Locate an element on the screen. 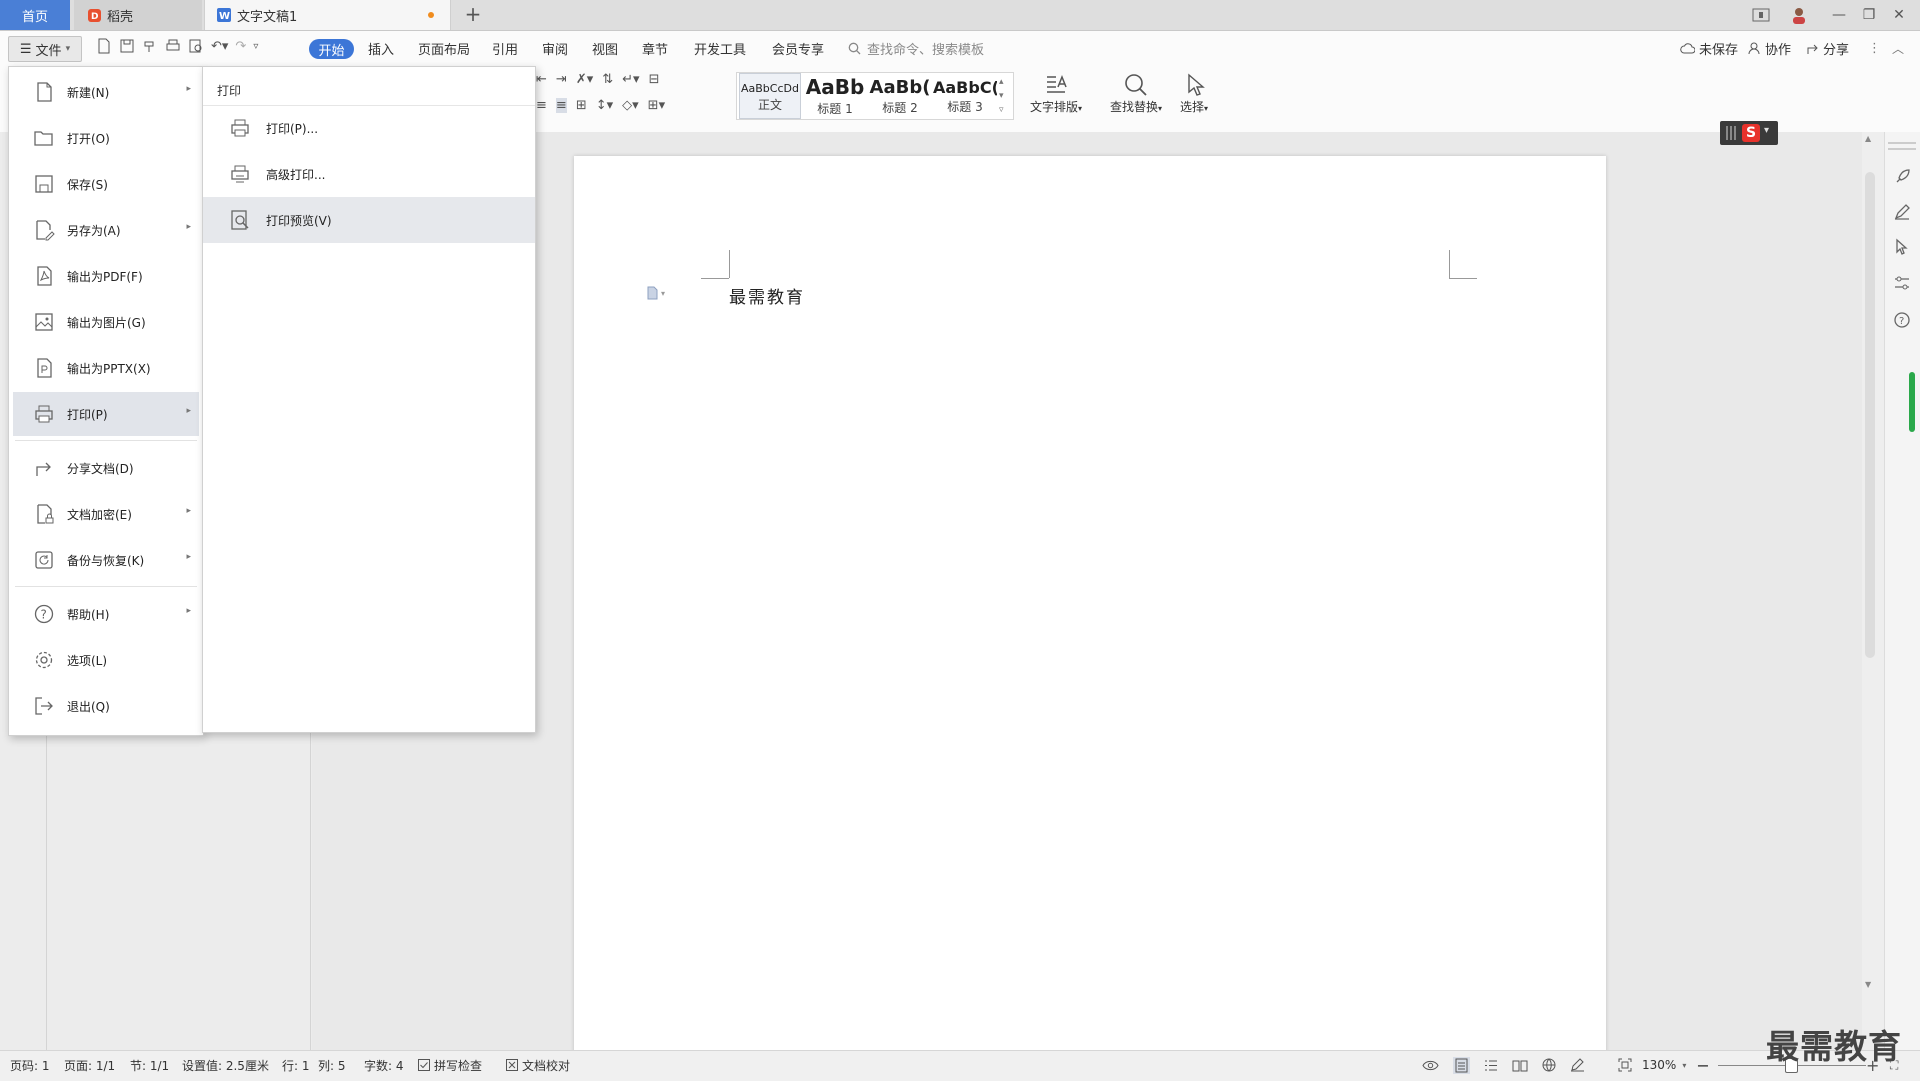  eye-protection-icon is located at coordinates (1430, 1065).